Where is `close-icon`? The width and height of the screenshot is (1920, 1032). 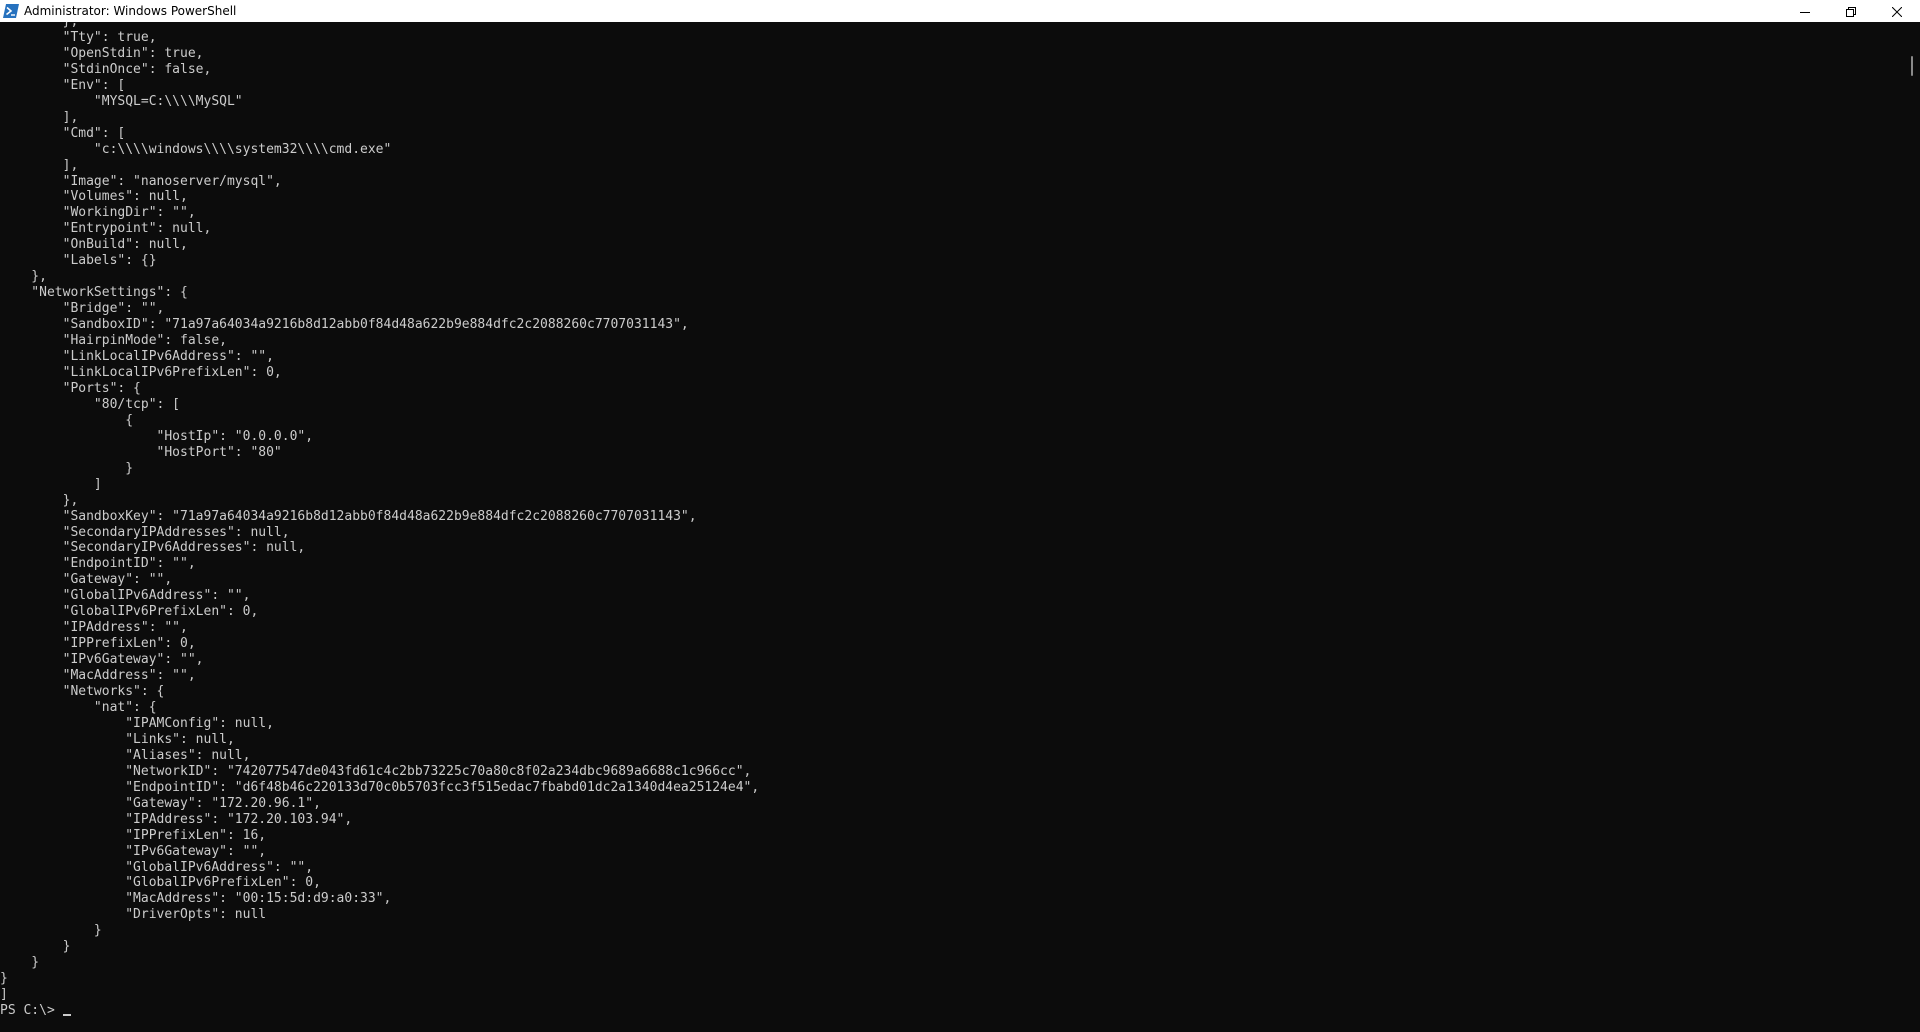
close-icon is located at coordinates (1897, 11).